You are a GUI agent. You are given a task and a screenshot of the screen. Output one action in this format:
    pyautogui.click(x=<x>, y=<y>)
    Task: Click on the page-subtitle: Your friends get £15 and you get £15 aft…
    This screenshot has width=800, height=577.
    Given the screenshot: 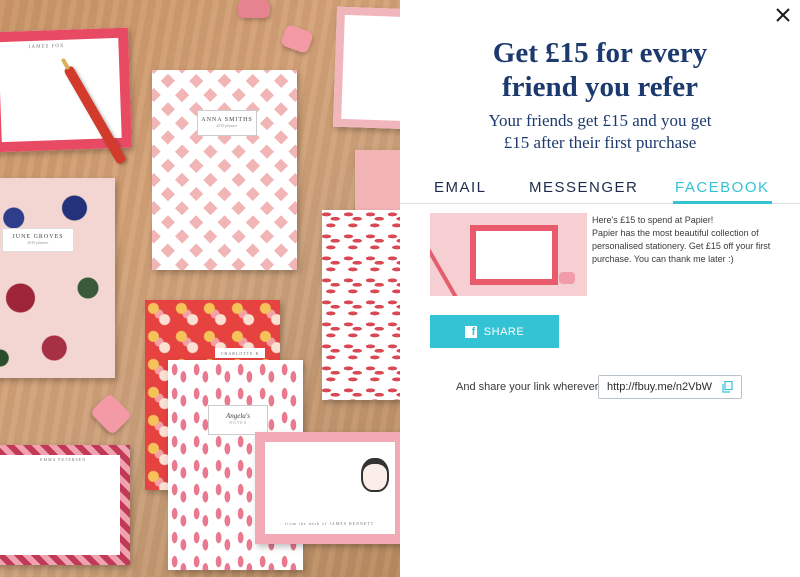 What is the action you would take?
    pyautogui.click(x=600, y=131)
    